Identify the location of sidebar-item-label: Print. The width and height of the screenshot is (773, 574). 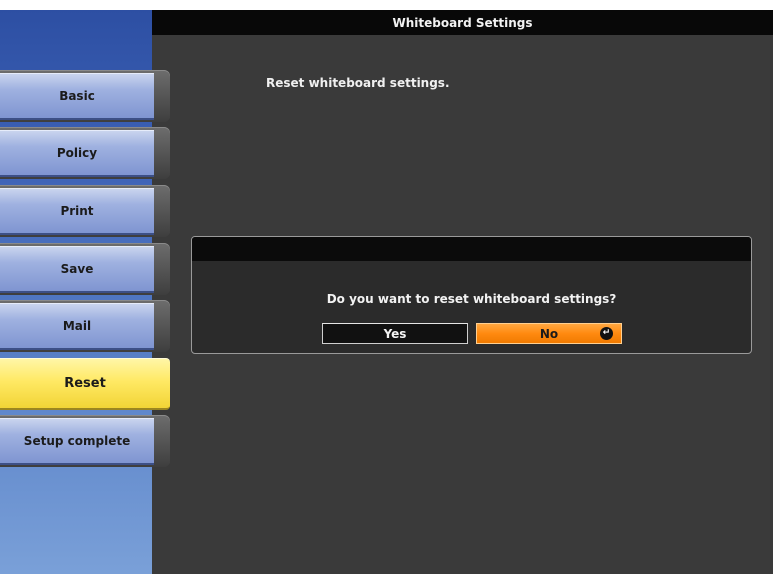
(77, 211).